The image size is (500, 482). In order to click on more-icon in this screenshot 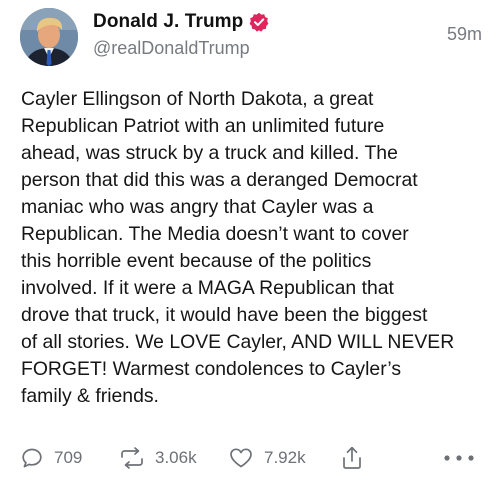, I will do `click(459, 458)`.